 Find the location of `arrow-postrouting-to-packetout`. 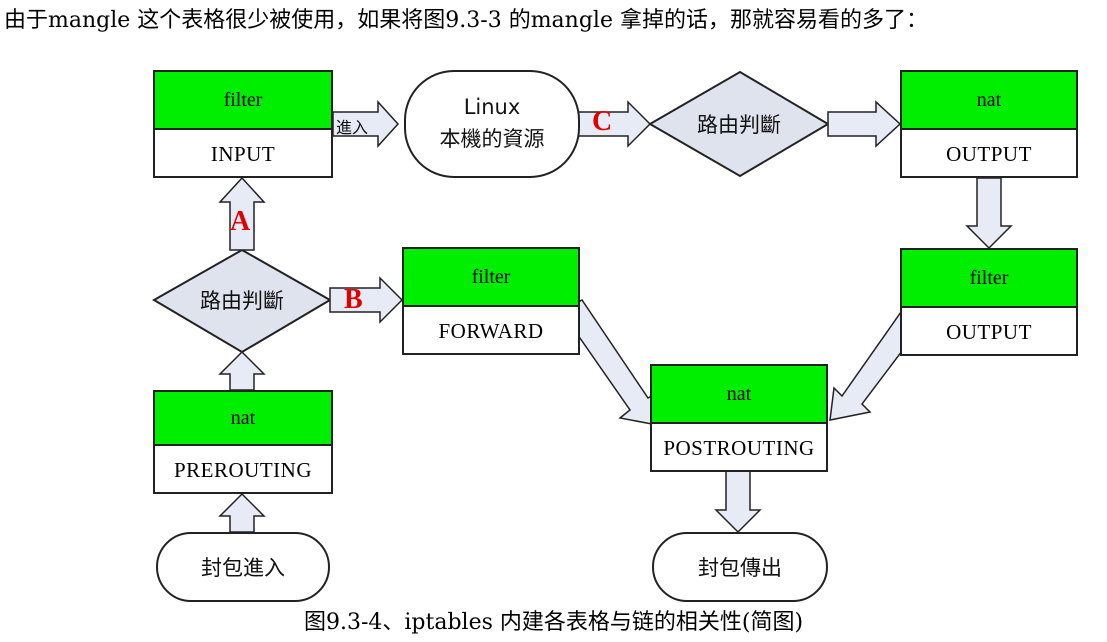

arrow-postrouting-to-packetout is located at coordinates (738, 501).